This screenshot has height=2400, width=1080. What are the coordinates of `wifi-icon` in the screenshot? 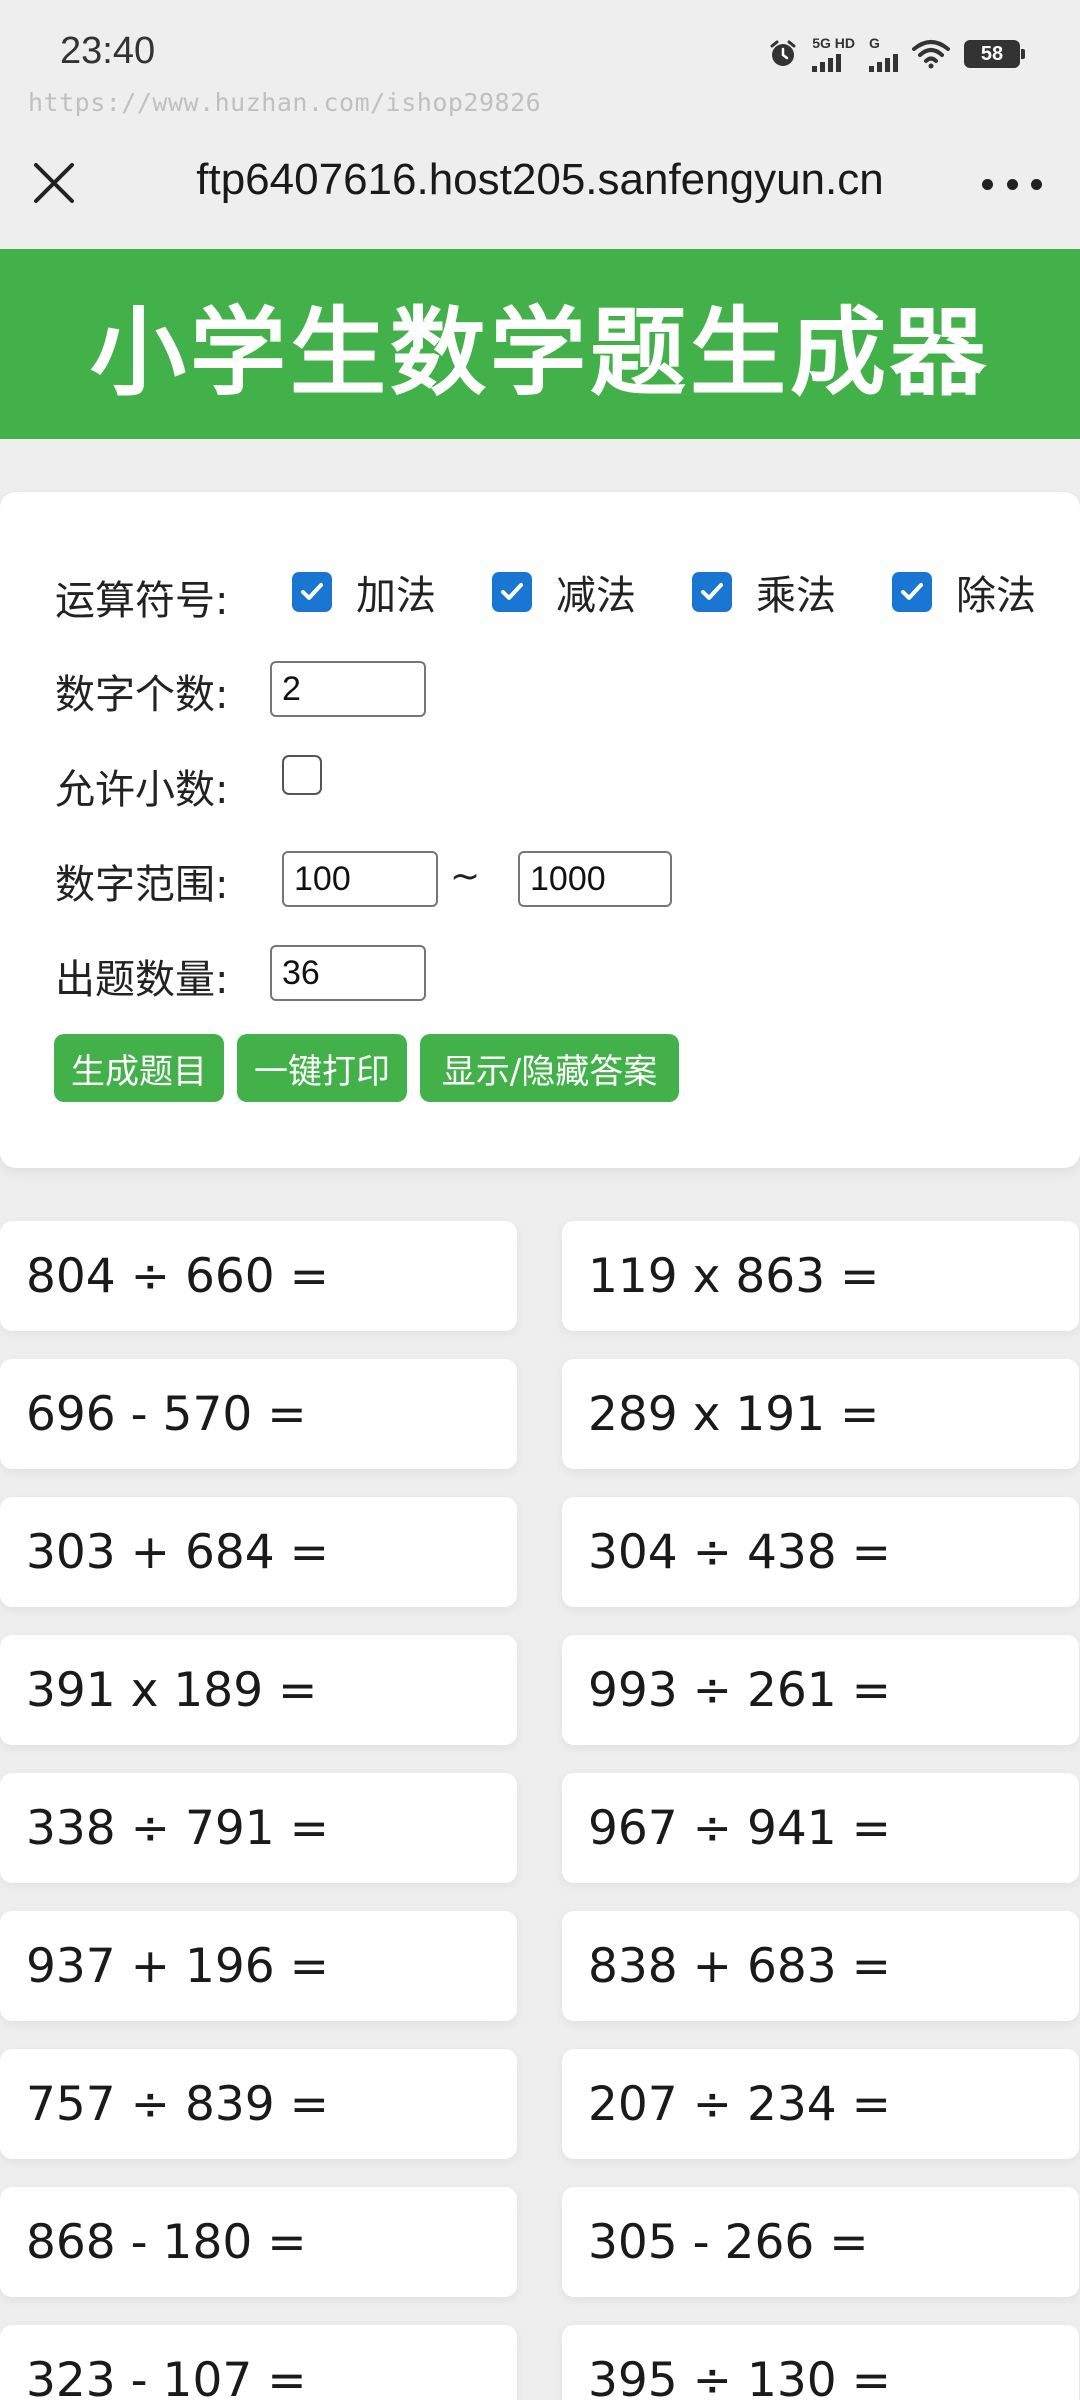 It's located at (931, 54).